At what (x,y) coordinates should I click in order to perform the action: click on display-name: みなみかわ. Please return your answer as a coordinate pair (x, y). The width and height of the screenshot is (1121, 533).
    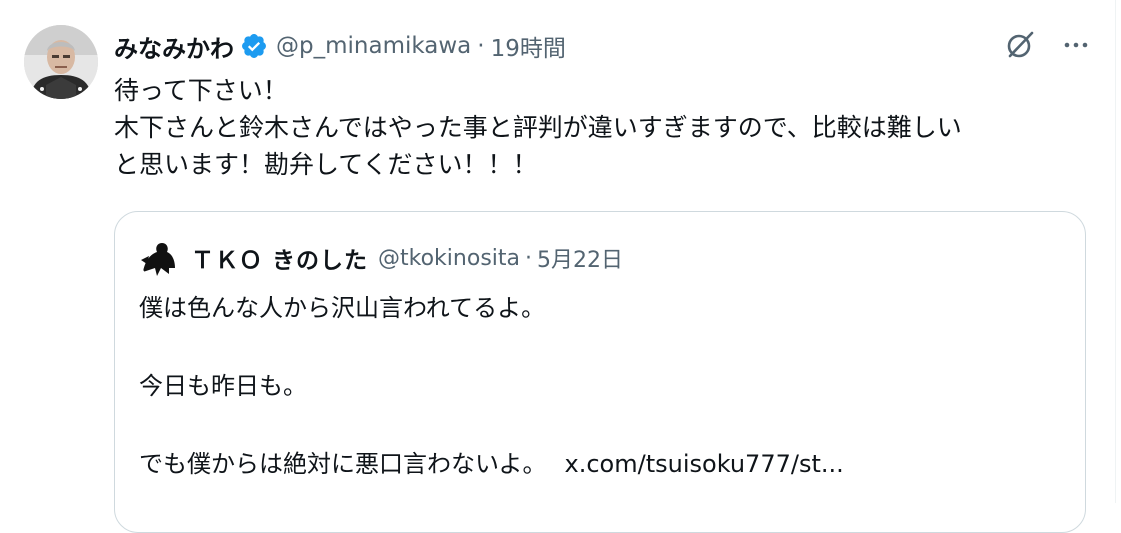
    Looking at the image, I should click on (174, 46).